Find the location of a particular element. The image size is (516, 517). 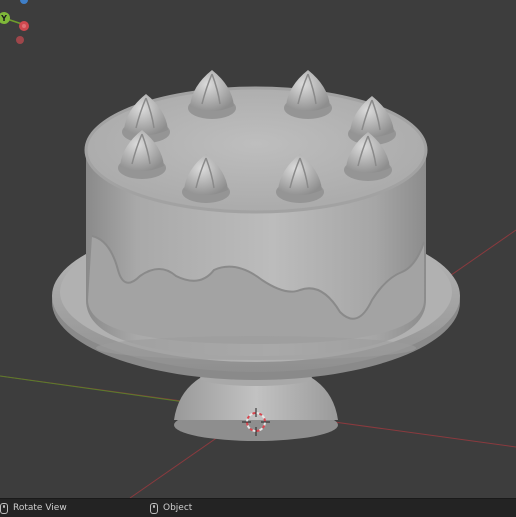

mouse-left-icon is located at coordinates (4, 508).